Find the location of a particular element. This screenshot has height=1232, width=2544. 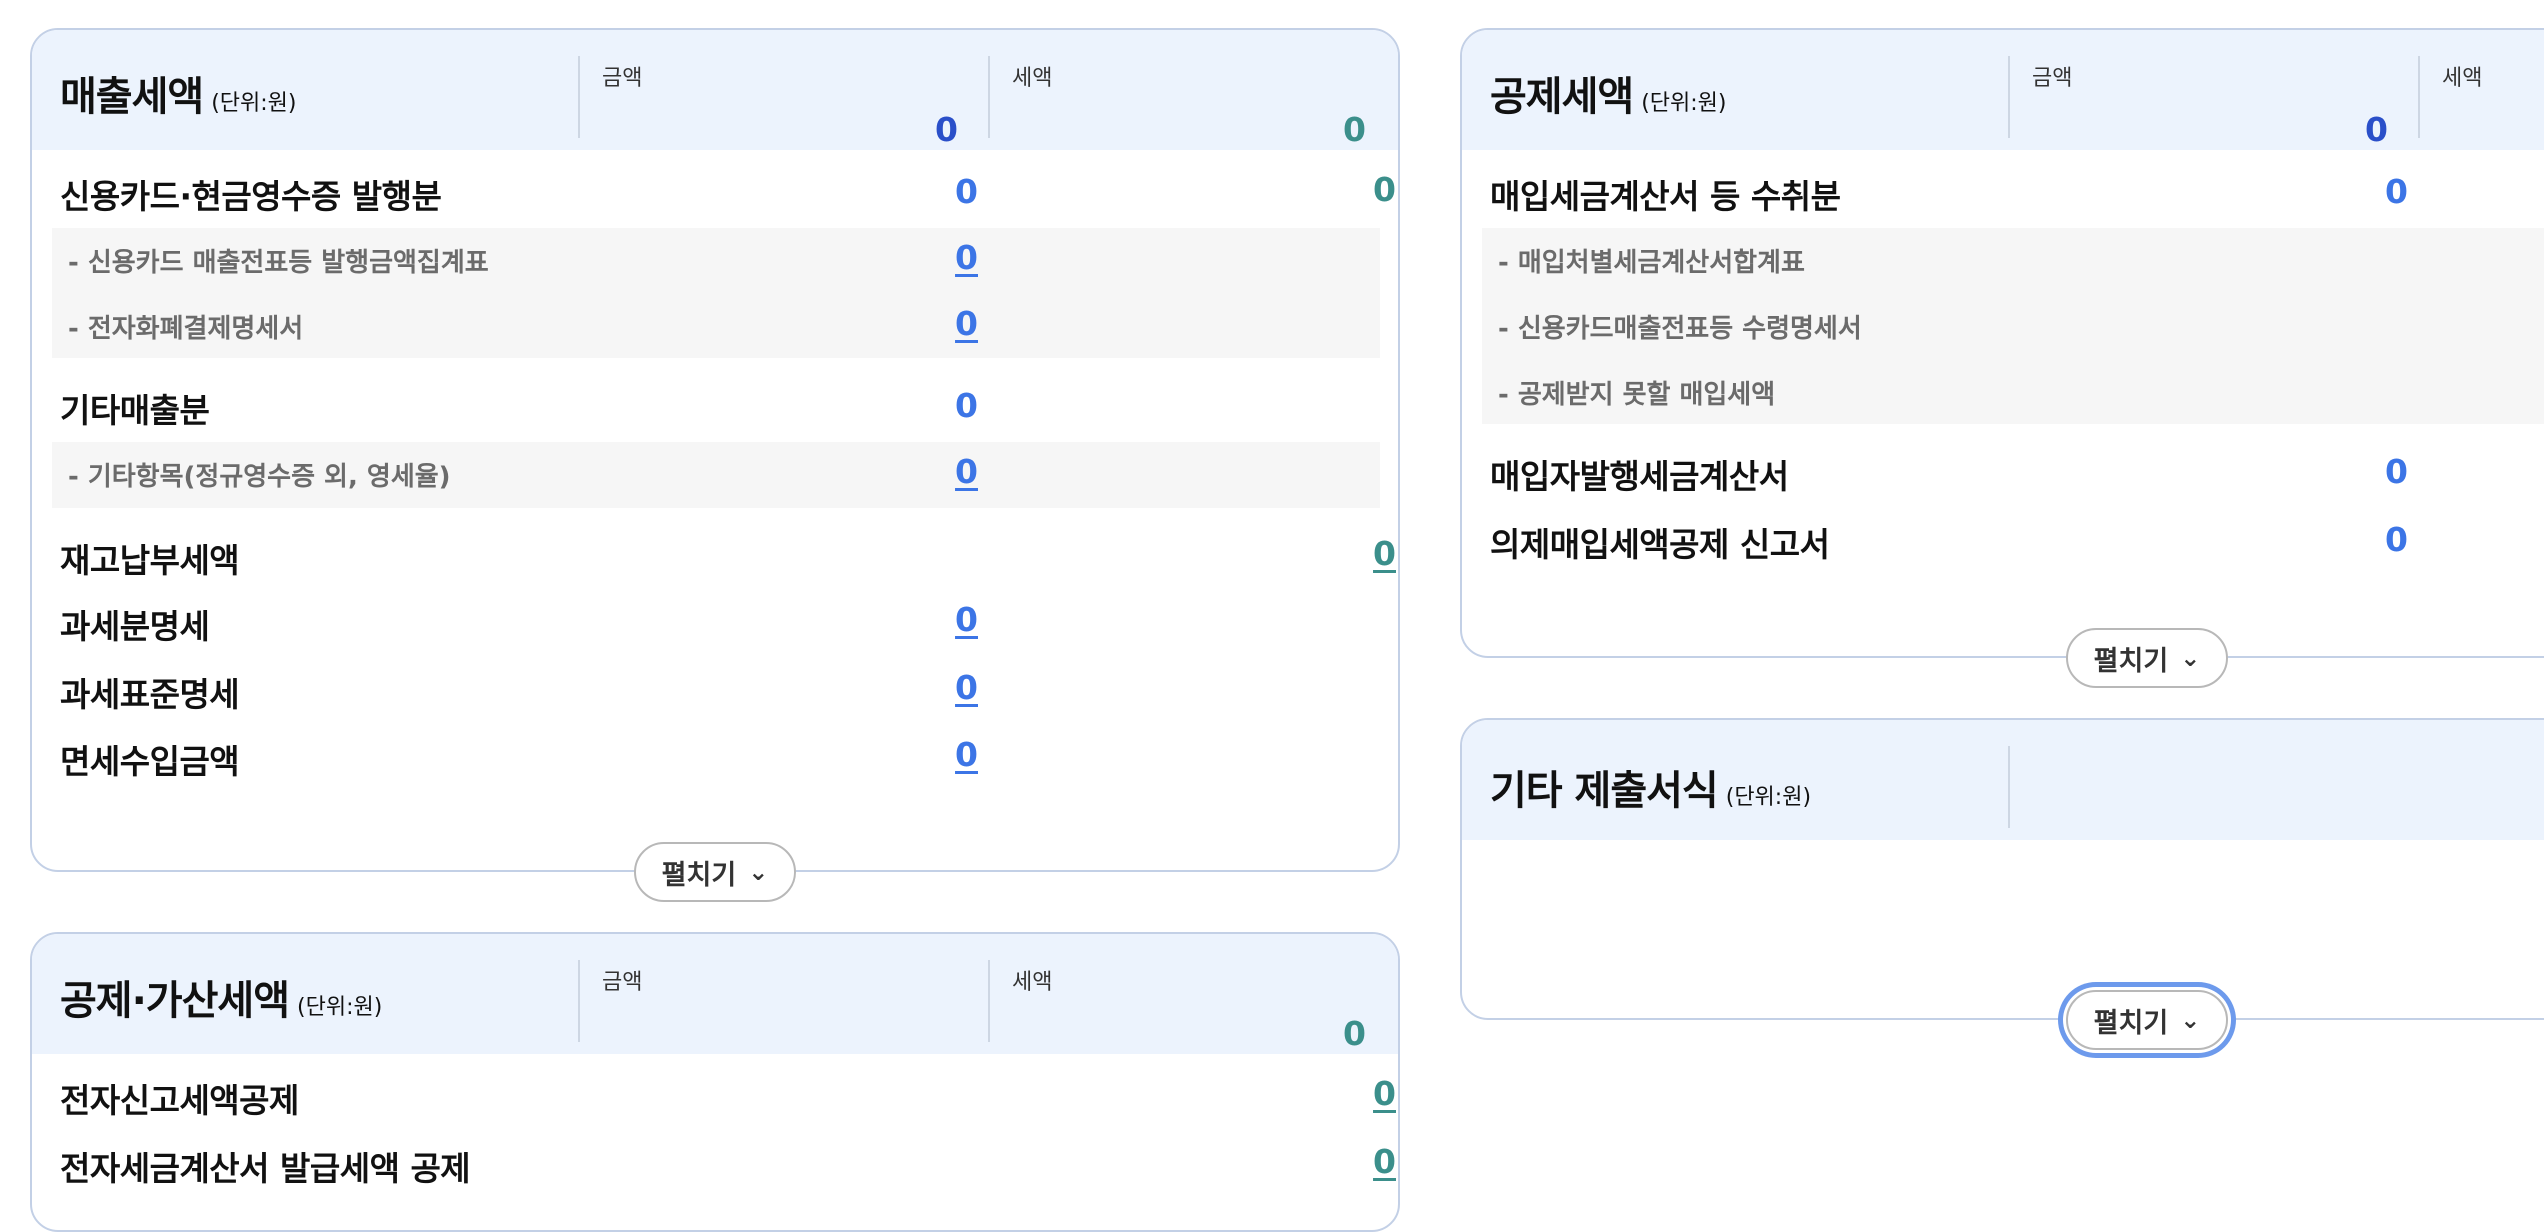

row-tax-exempt-income-link: 0 is located at coordinates (948, 754).